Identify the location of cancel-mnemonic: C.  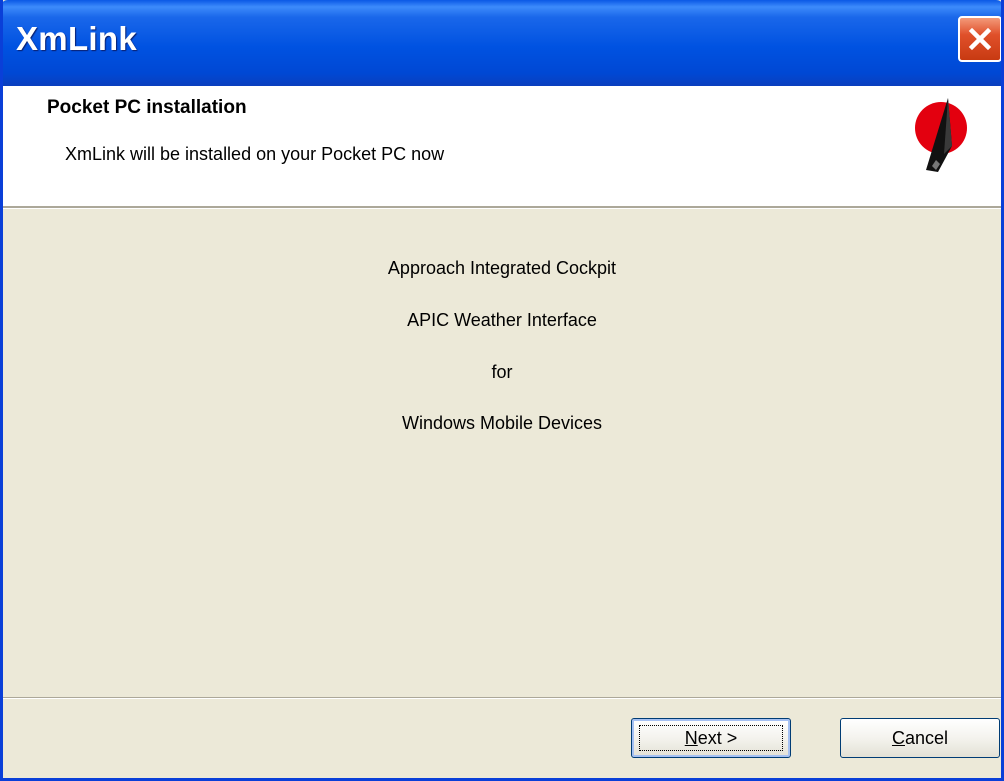
(898, 738).